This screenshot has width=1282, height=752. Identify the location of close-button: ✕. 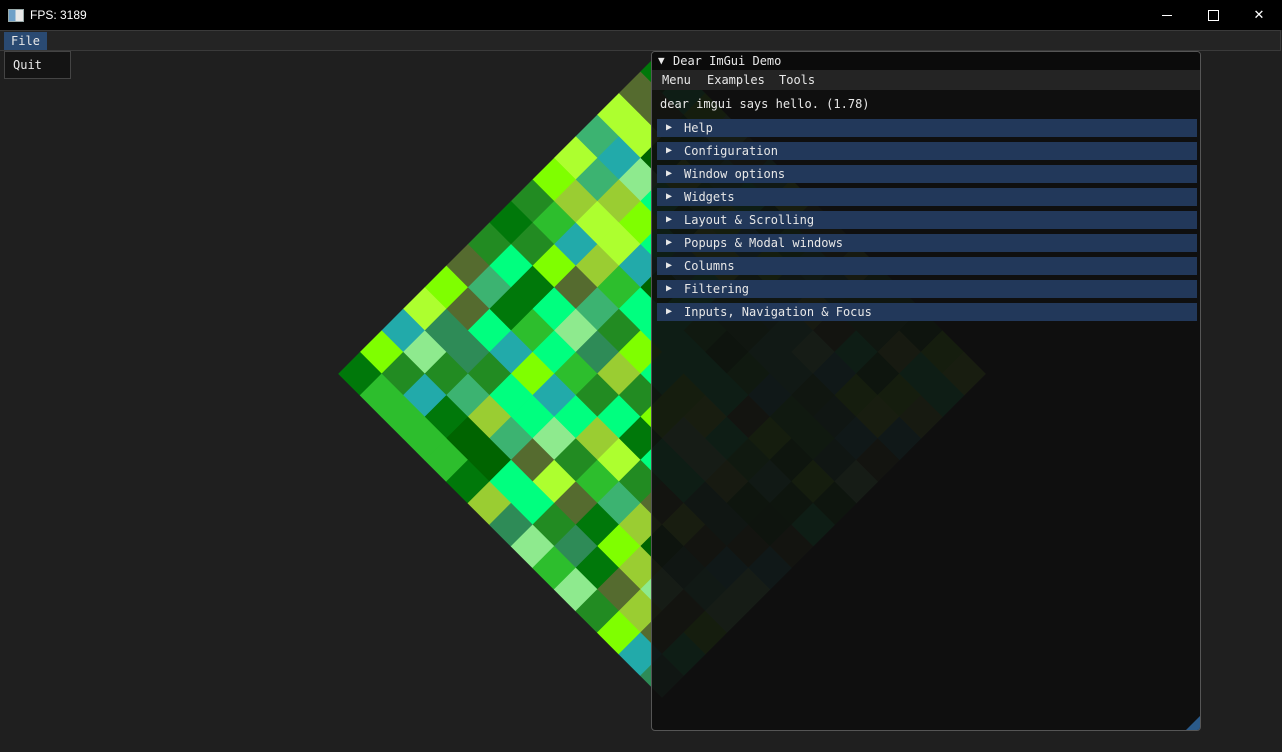
(1259, 15).